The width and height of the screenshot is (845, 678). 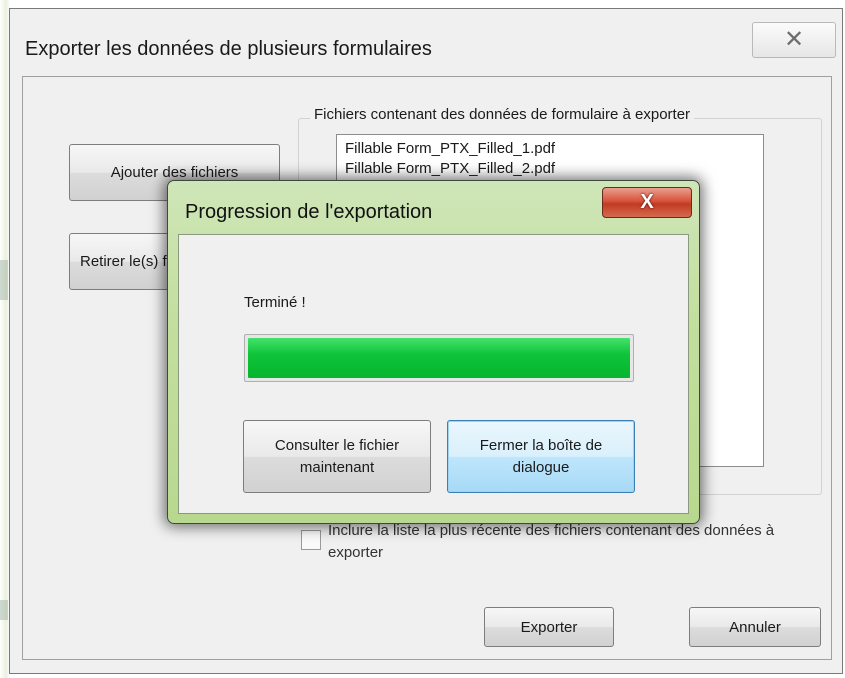 I want to click on include-recent-checkbox, so click(x=311, y=540).